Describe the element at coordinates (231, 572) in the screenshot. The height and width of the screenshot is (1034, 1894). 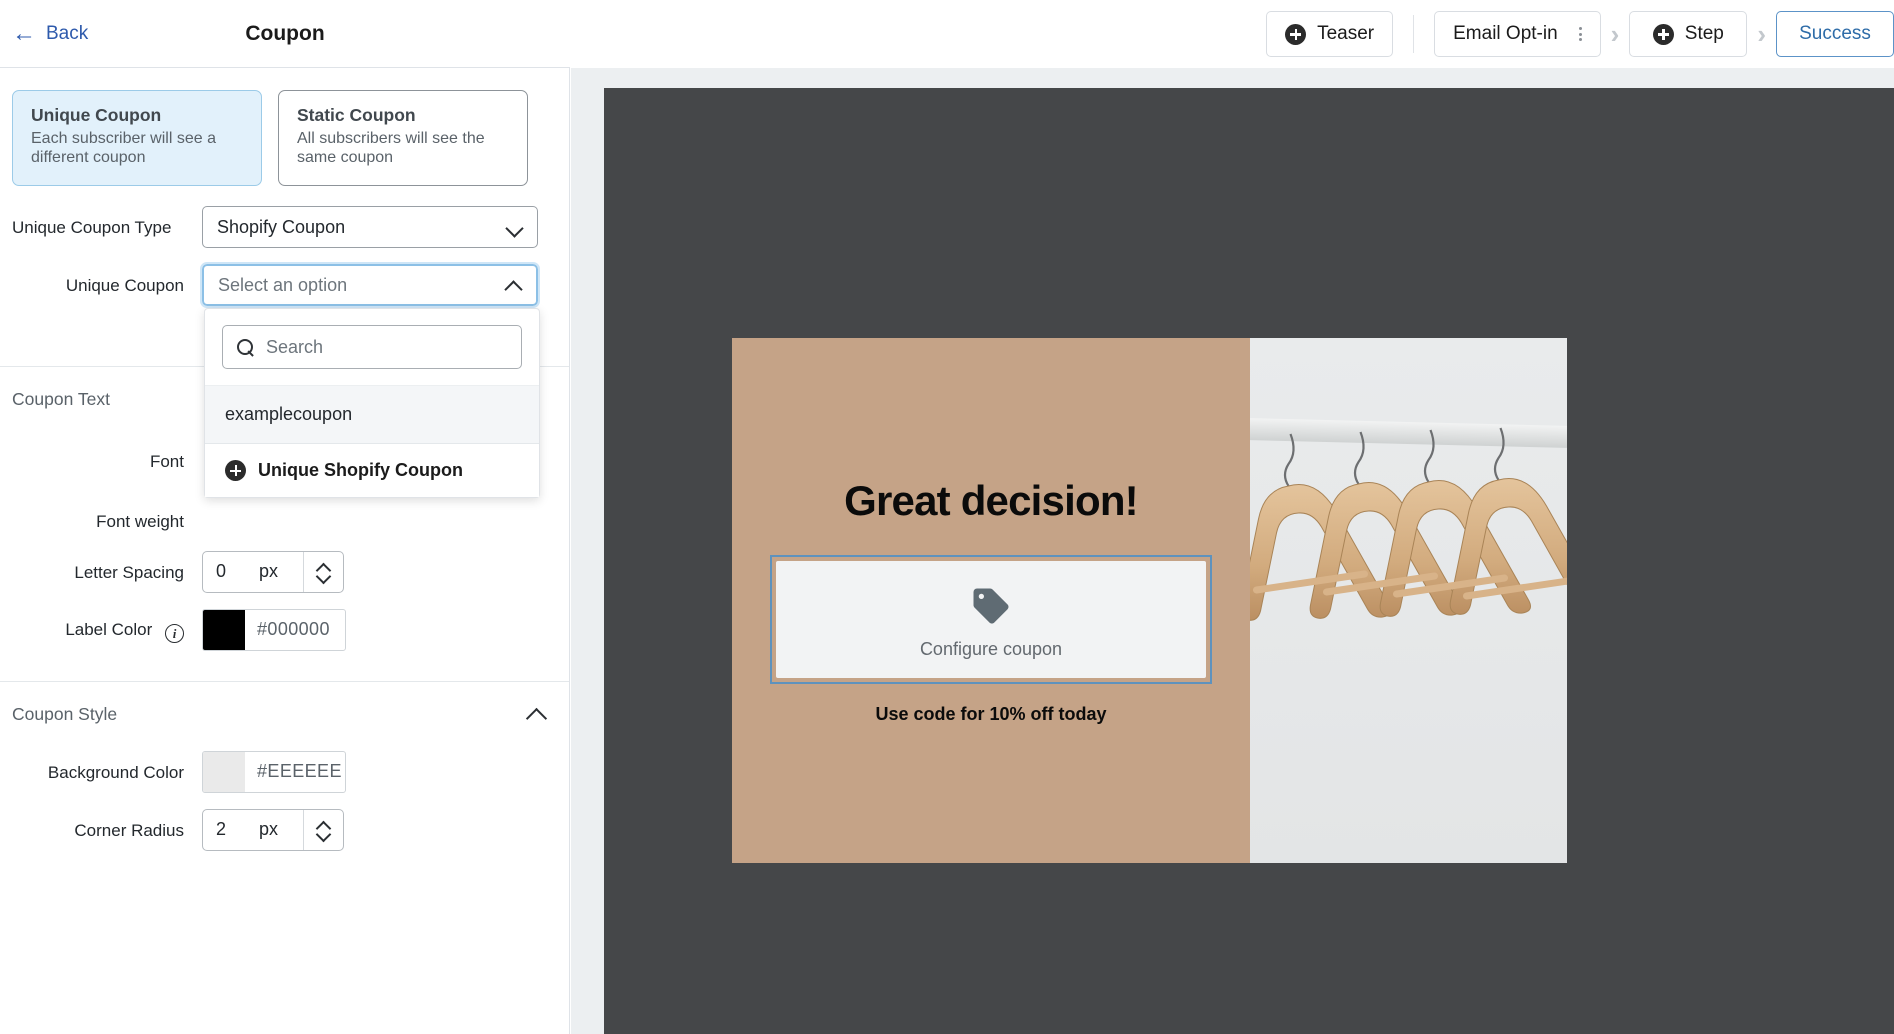
I see `letter-spacing-value: 0` at that location.